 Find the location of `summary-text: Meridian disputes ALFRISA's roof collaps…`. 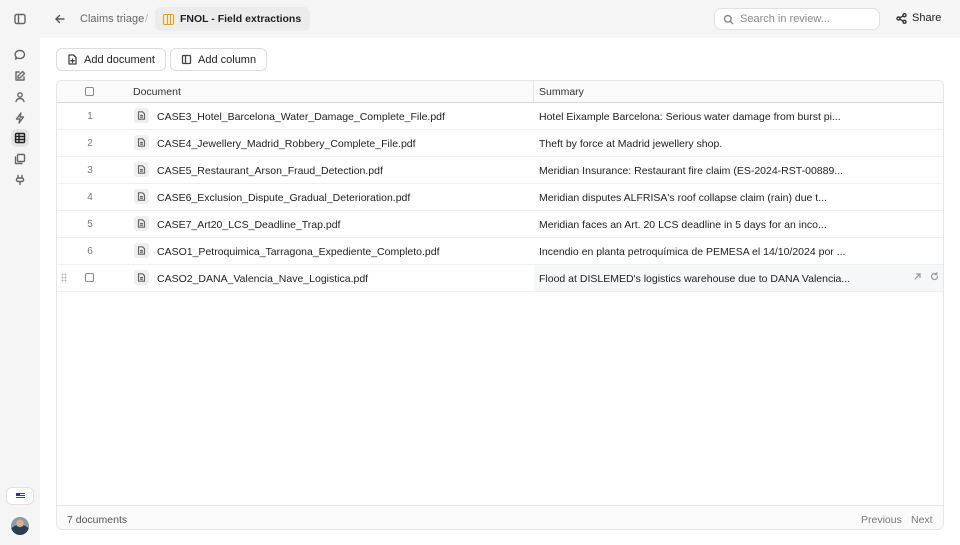

summary-text: Meridian disputes ALFRISA's roof collaps… is located at coordinates (683, 198).